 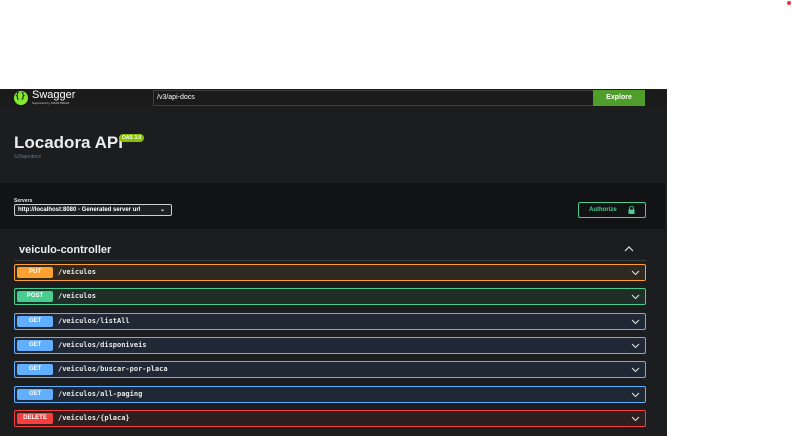 What do you see at coordinates (94, 321) in the screenshot?
I see `operation-path: /veiculos/listAll` at bounding box center [94, 321].